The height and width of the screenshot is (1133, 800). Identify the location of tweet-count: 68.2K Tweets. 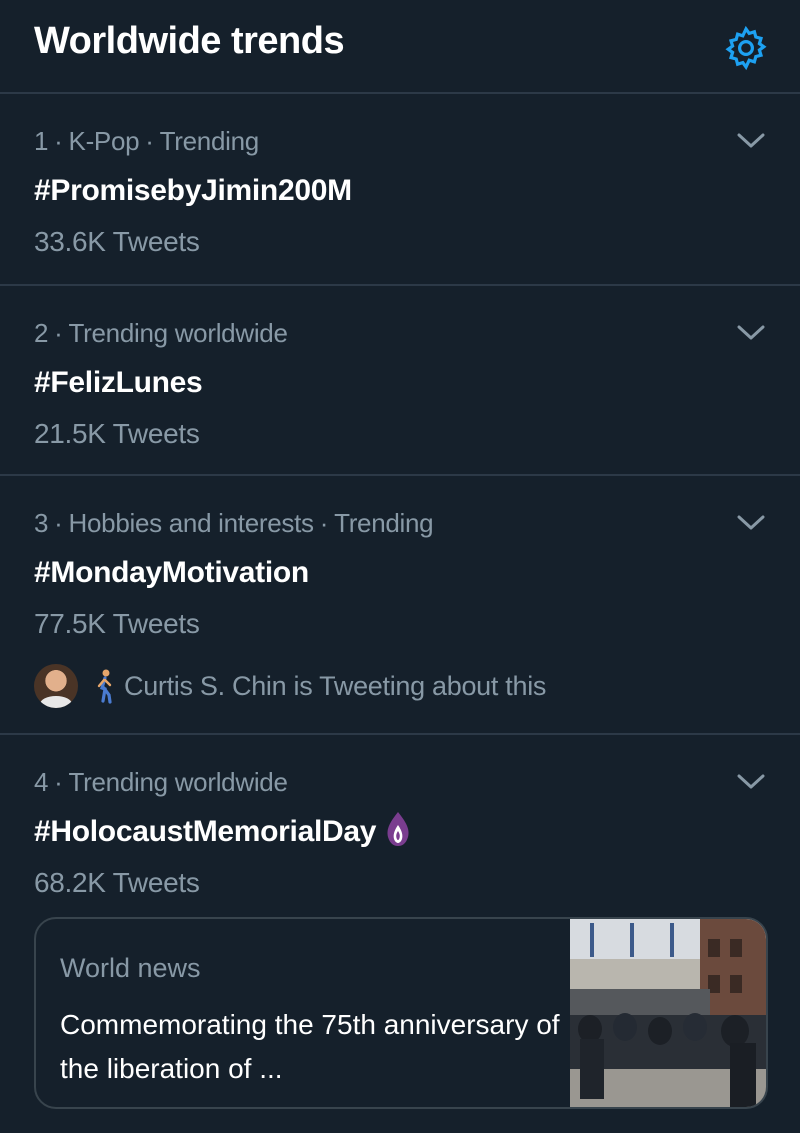
(117, 882).